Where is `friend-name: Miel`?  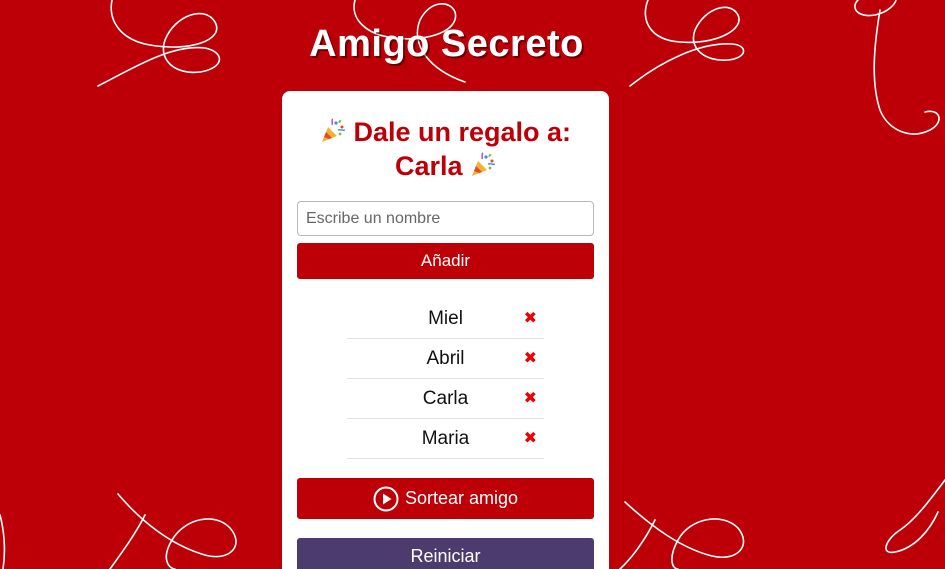 friend-name: Miel is located at coordinates (445, 318).